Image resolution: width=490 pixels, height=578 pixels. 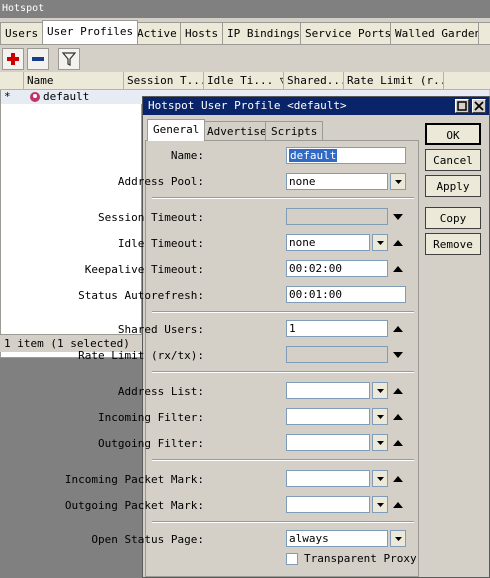 I want to click on maximize-icon, so click(x=462, y=106).